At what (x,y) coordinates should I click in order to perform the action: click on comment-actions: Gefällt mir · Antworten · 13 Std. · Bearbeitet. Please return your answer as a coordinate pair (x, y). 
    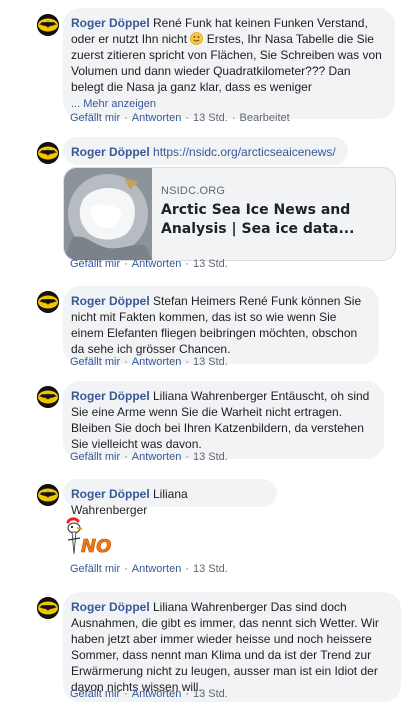
    Looking at the image, I should click on (180, 118).